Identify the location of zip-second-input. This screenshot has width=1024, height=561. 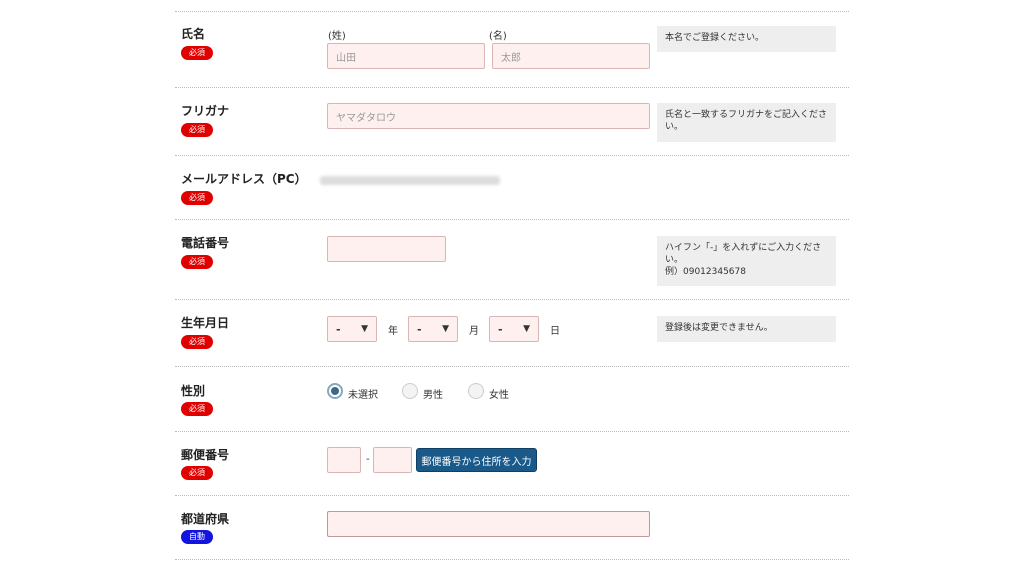
(392, 460).